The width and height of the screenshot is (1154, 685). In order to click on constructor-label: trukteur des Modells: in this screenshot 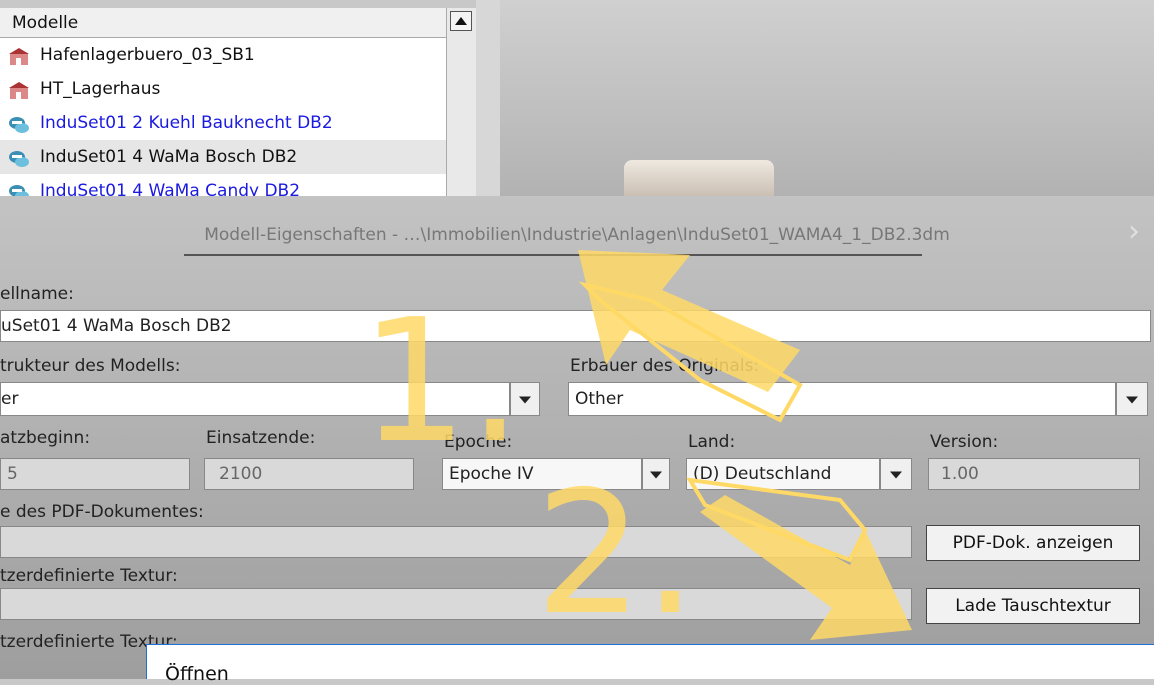, I will do `click(90, 366)`.